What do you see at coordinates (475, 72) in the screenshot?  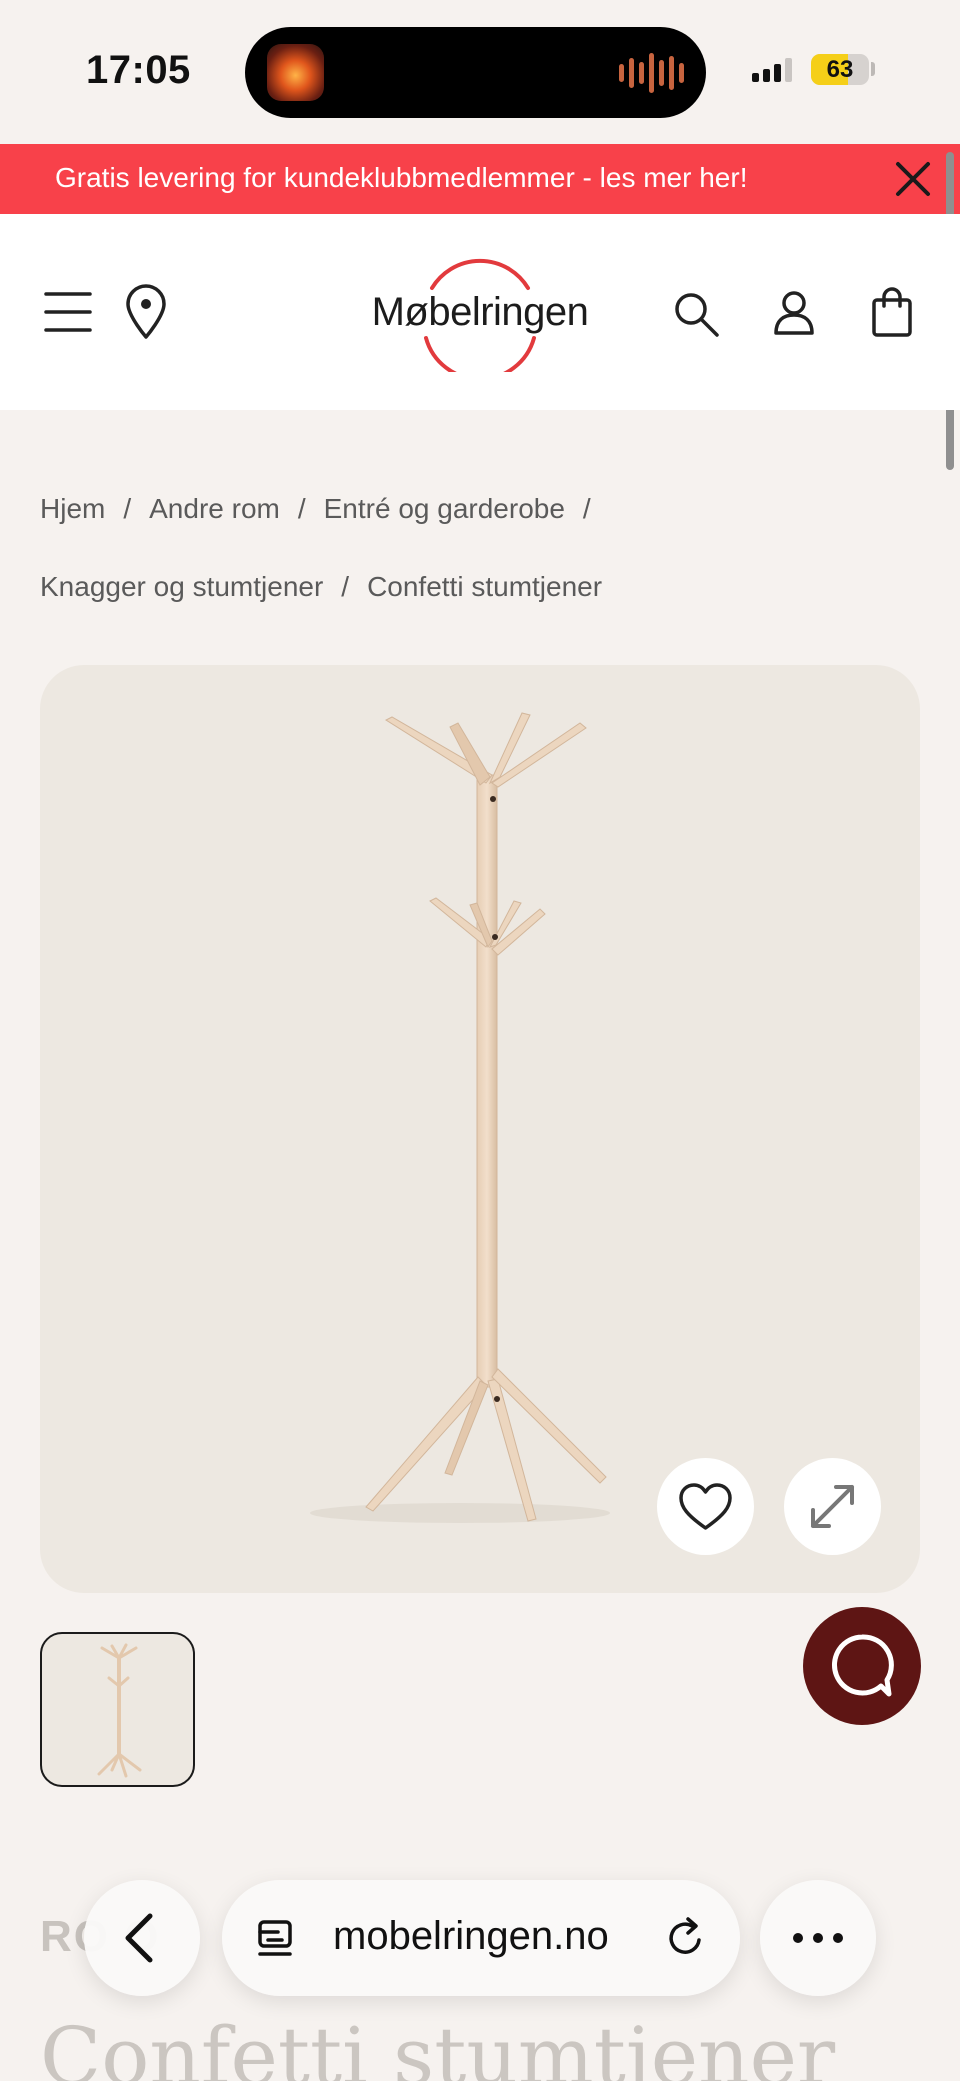 I see `dynamic-island` at bounding box center [475, 72].